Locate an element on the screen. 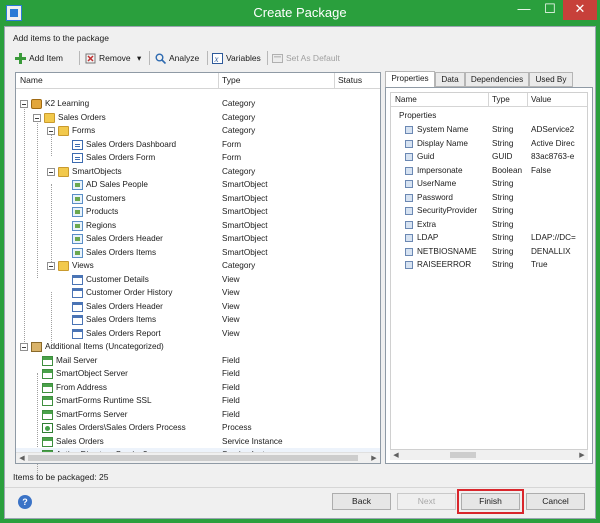 The image size is (600, 523). tab-properties: Properties is located at coordinates (410, 79).